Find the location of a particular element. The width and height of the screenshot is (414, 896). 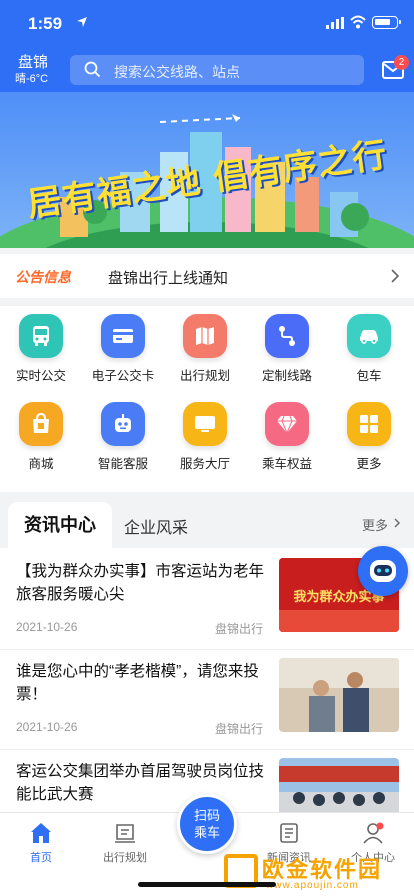

watermark-url: www.apoujin.com is located at coordinates (312, 885).